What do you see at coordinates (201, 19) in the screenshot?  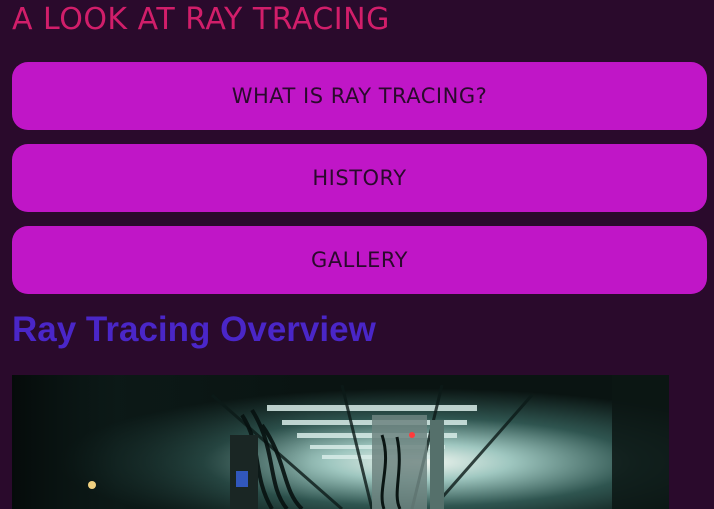 I see `site-title: A LOOK AT RAY TRACING` at bounding box center [201, 19].